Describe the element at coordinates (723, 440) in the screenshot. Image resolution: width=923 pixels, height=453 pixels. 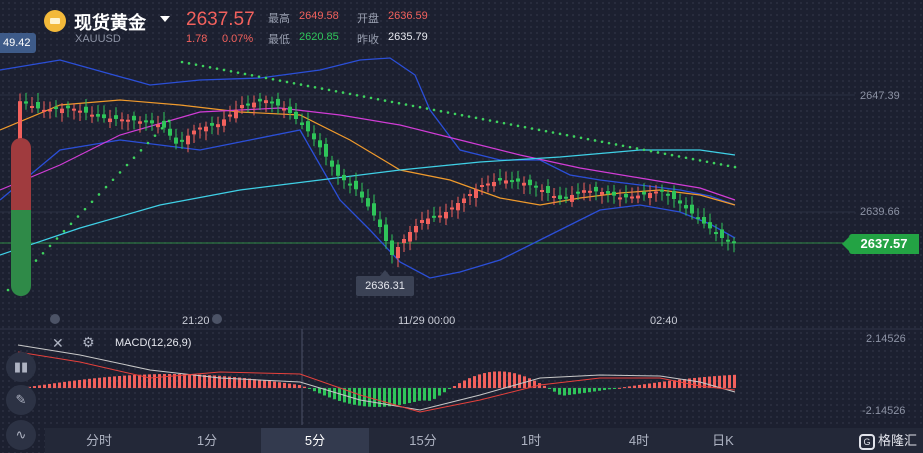
I see `tab-timeframe: 日K` at that location.